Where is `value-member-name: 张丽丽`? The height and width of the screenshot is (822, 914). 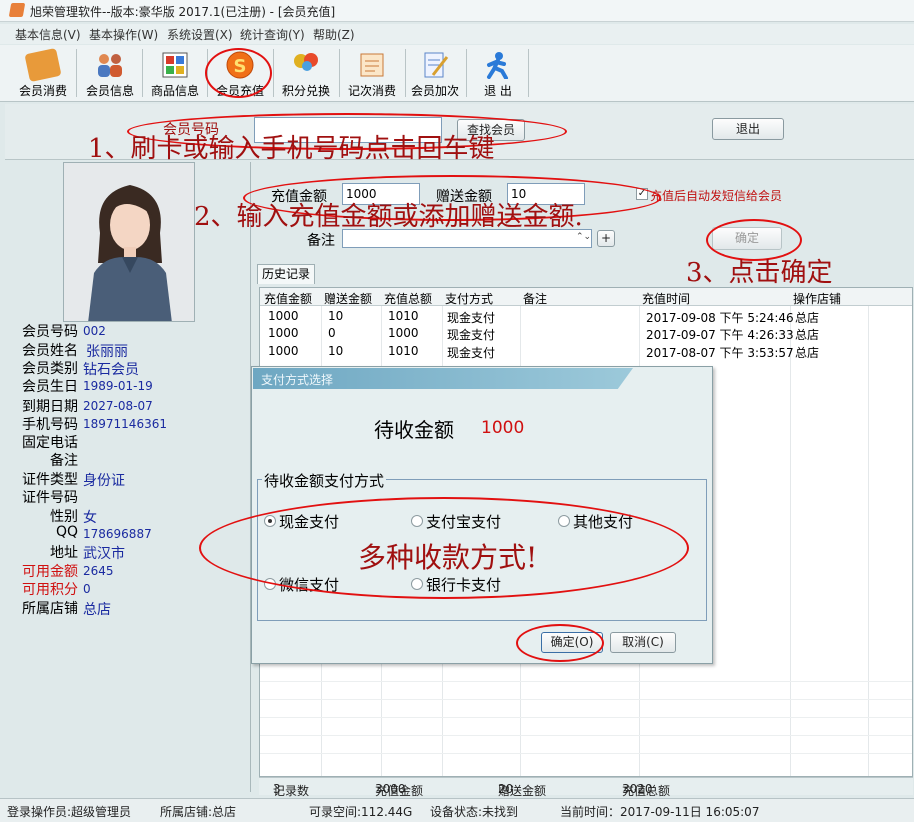
value-member-name: 张丽丽 is located at coordinates (107, 352).